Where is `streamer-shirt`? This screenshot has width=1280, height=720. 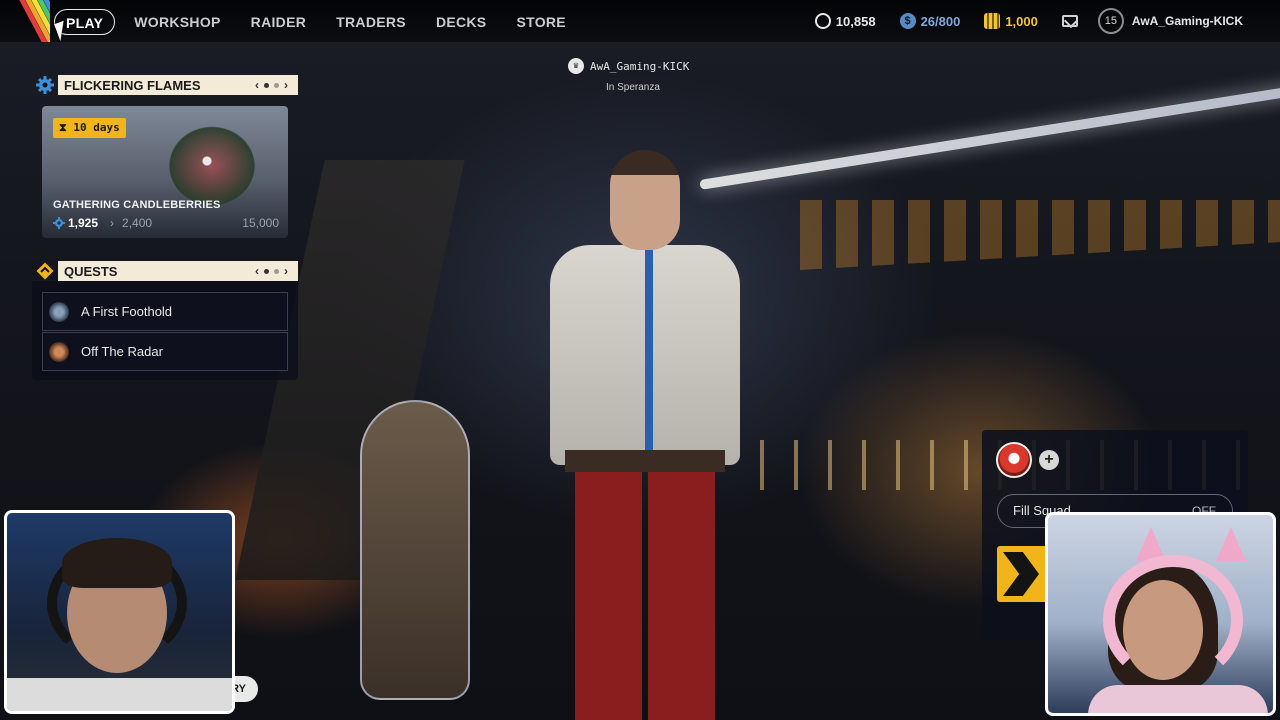 streamer-shirt is located at coordinates (119, 694).